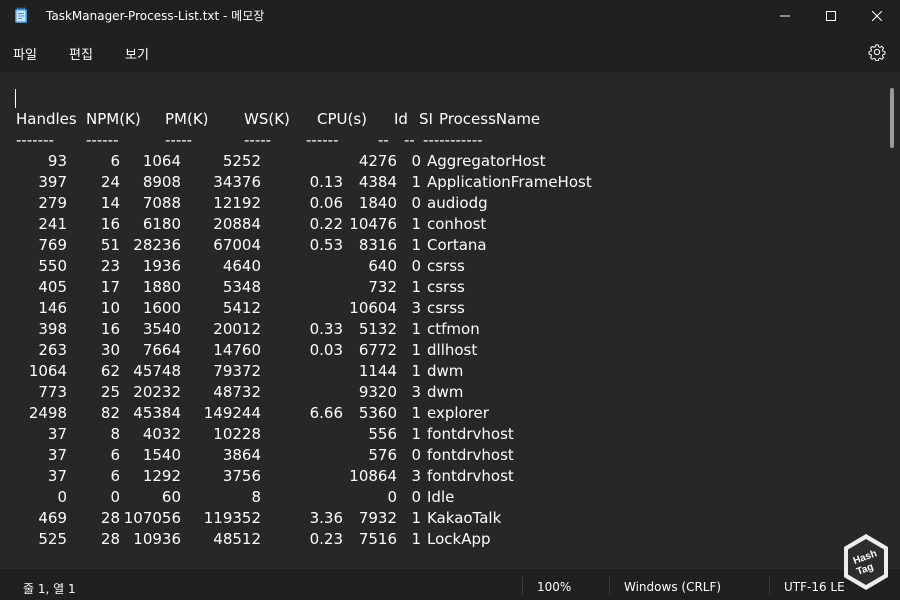  What do you see at coordinates (161, 224) in the screenshot?
I see `row-pm: 6180` at bounding box center [161, 224].